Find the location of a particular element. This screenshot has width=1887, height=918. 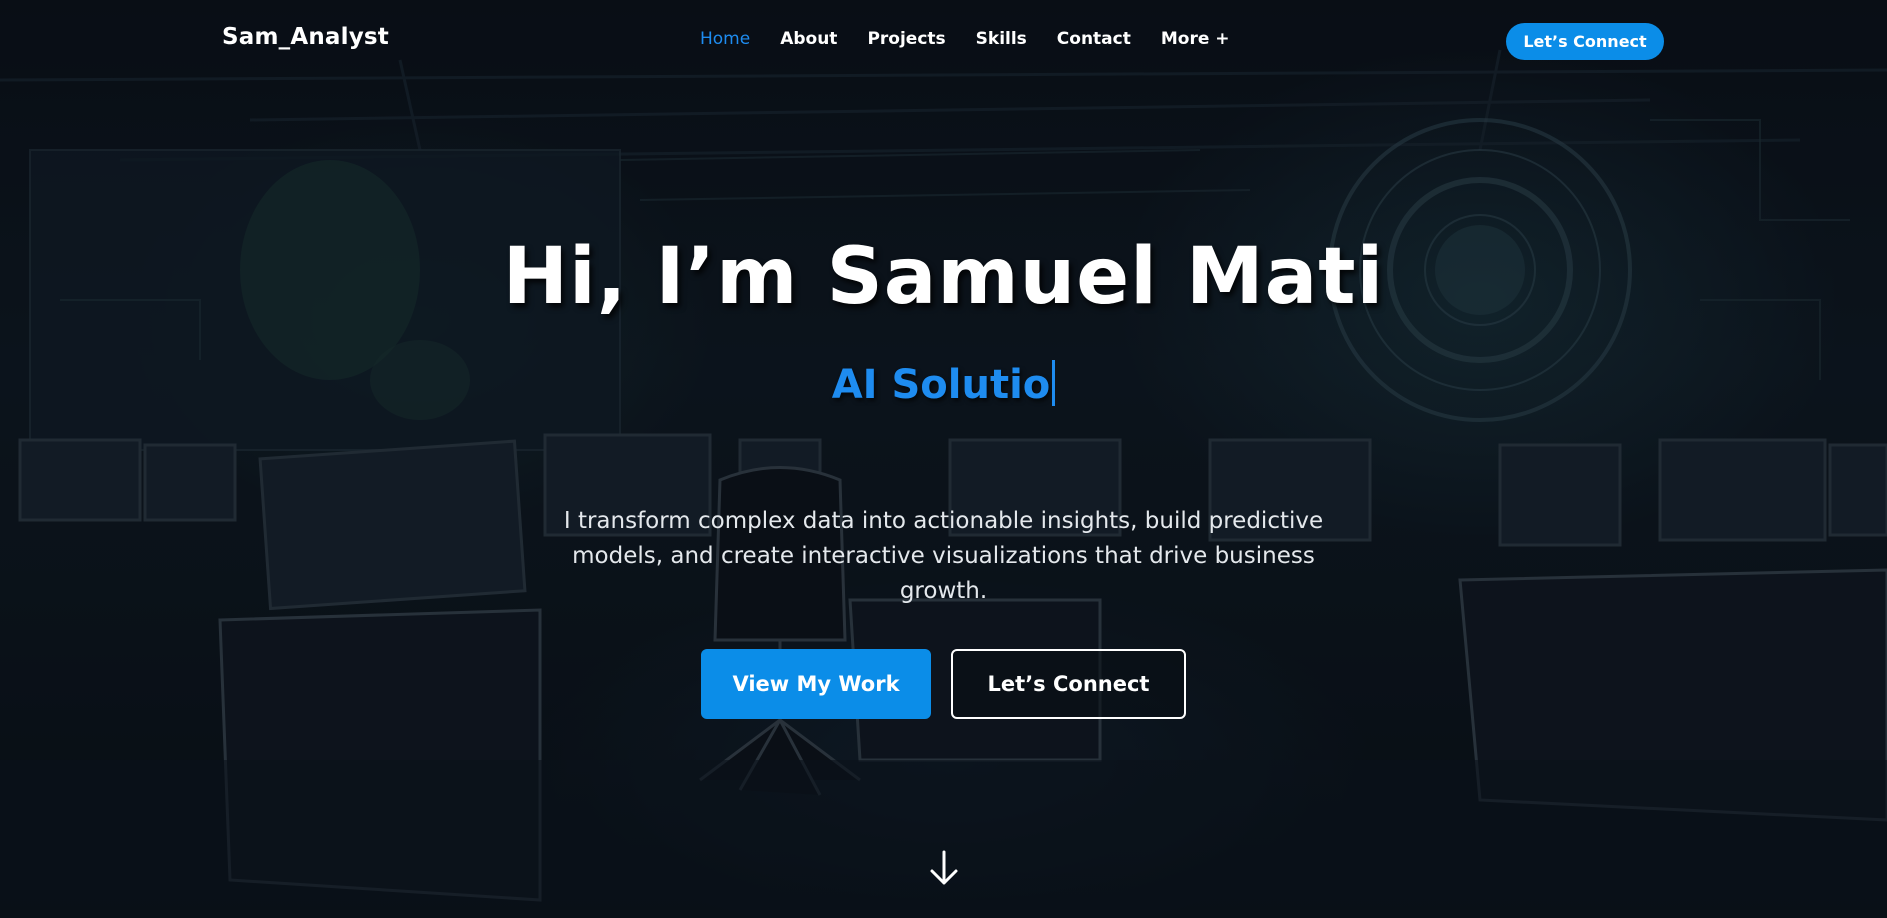

nav-link-about: About is located at coordinates (808, 39).